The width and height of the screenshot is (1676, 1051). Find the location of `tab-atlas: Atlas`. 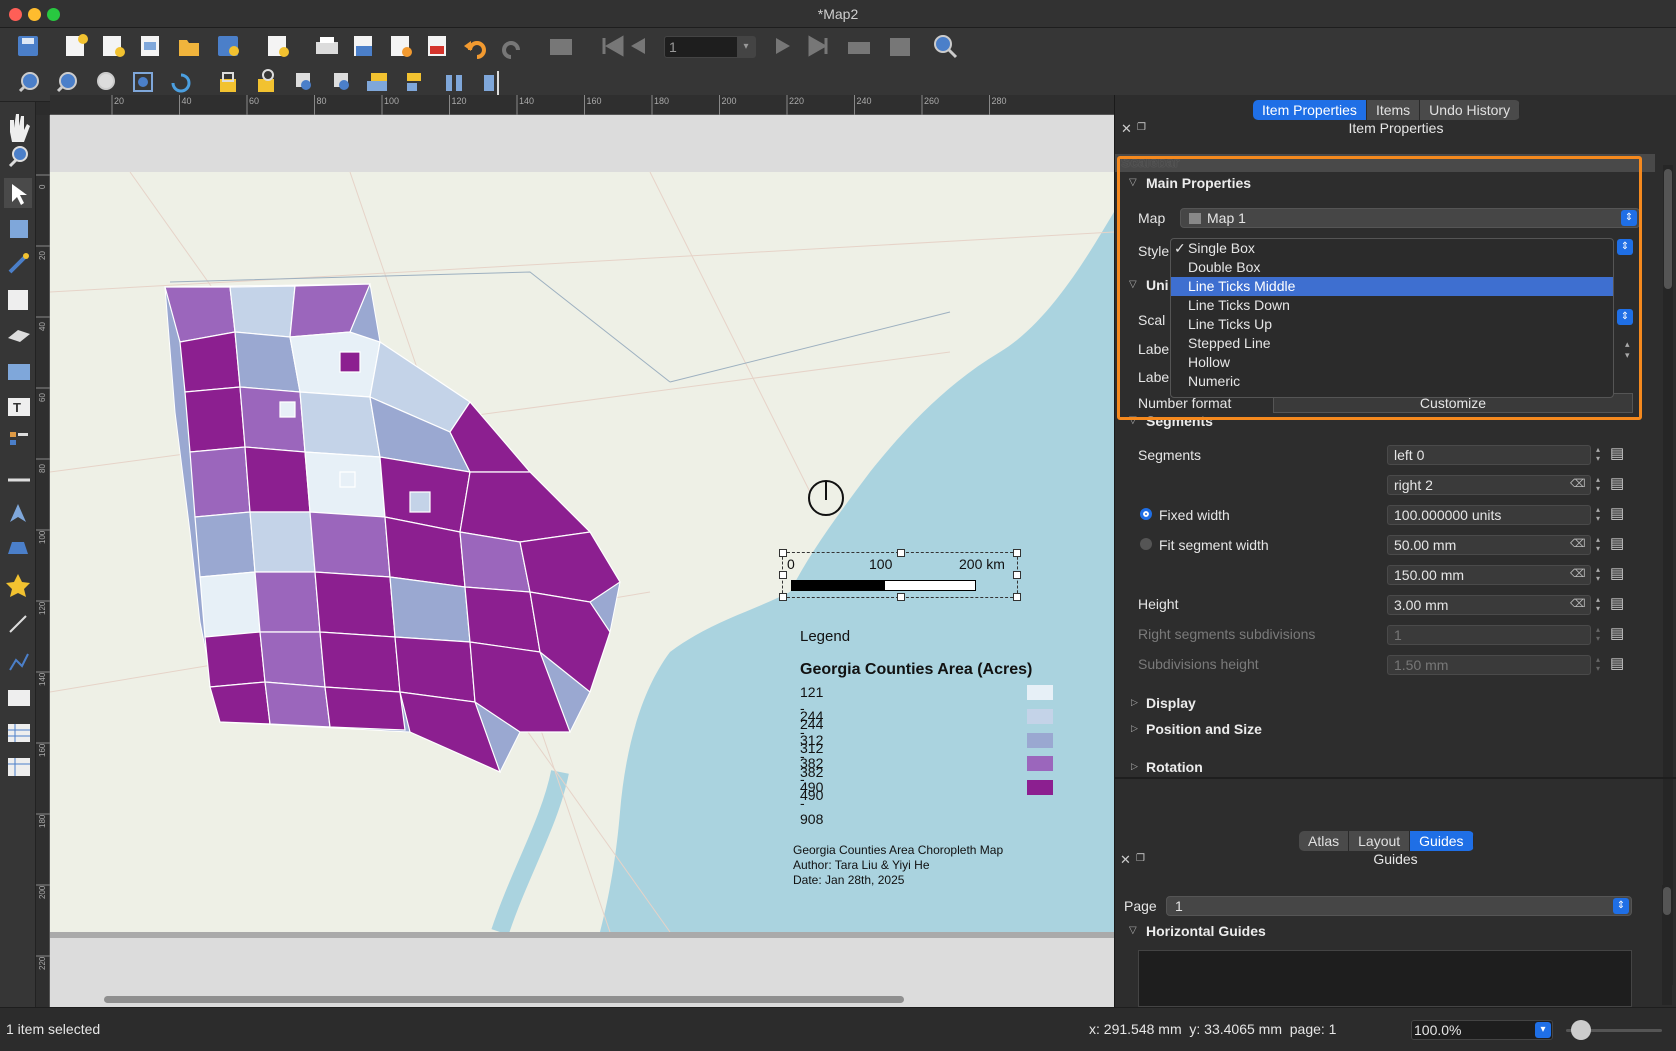

tab-atlas: Atlas is located at coordinates (1324, 841).